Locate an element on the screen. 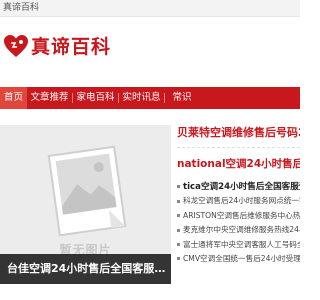  headline-top: 贝莱特空调维修售后号码24小时丨全国 is located at coordinates (238, 133).